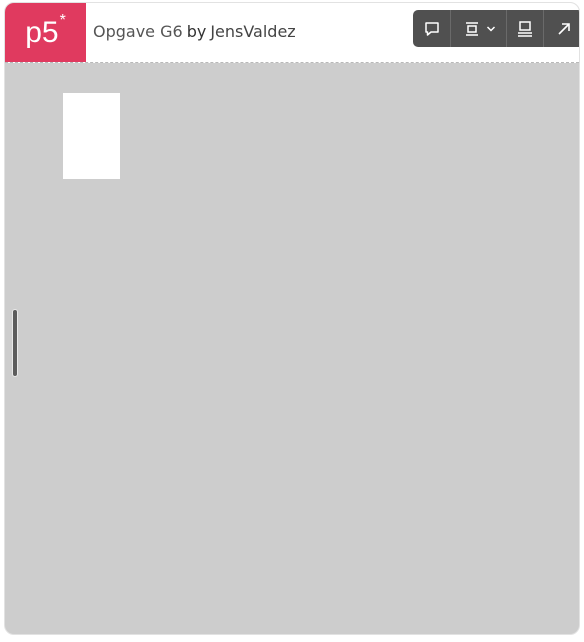 This screenshot has width=584, height=642. I want to click on logo-text: p5, so click(42, 32).